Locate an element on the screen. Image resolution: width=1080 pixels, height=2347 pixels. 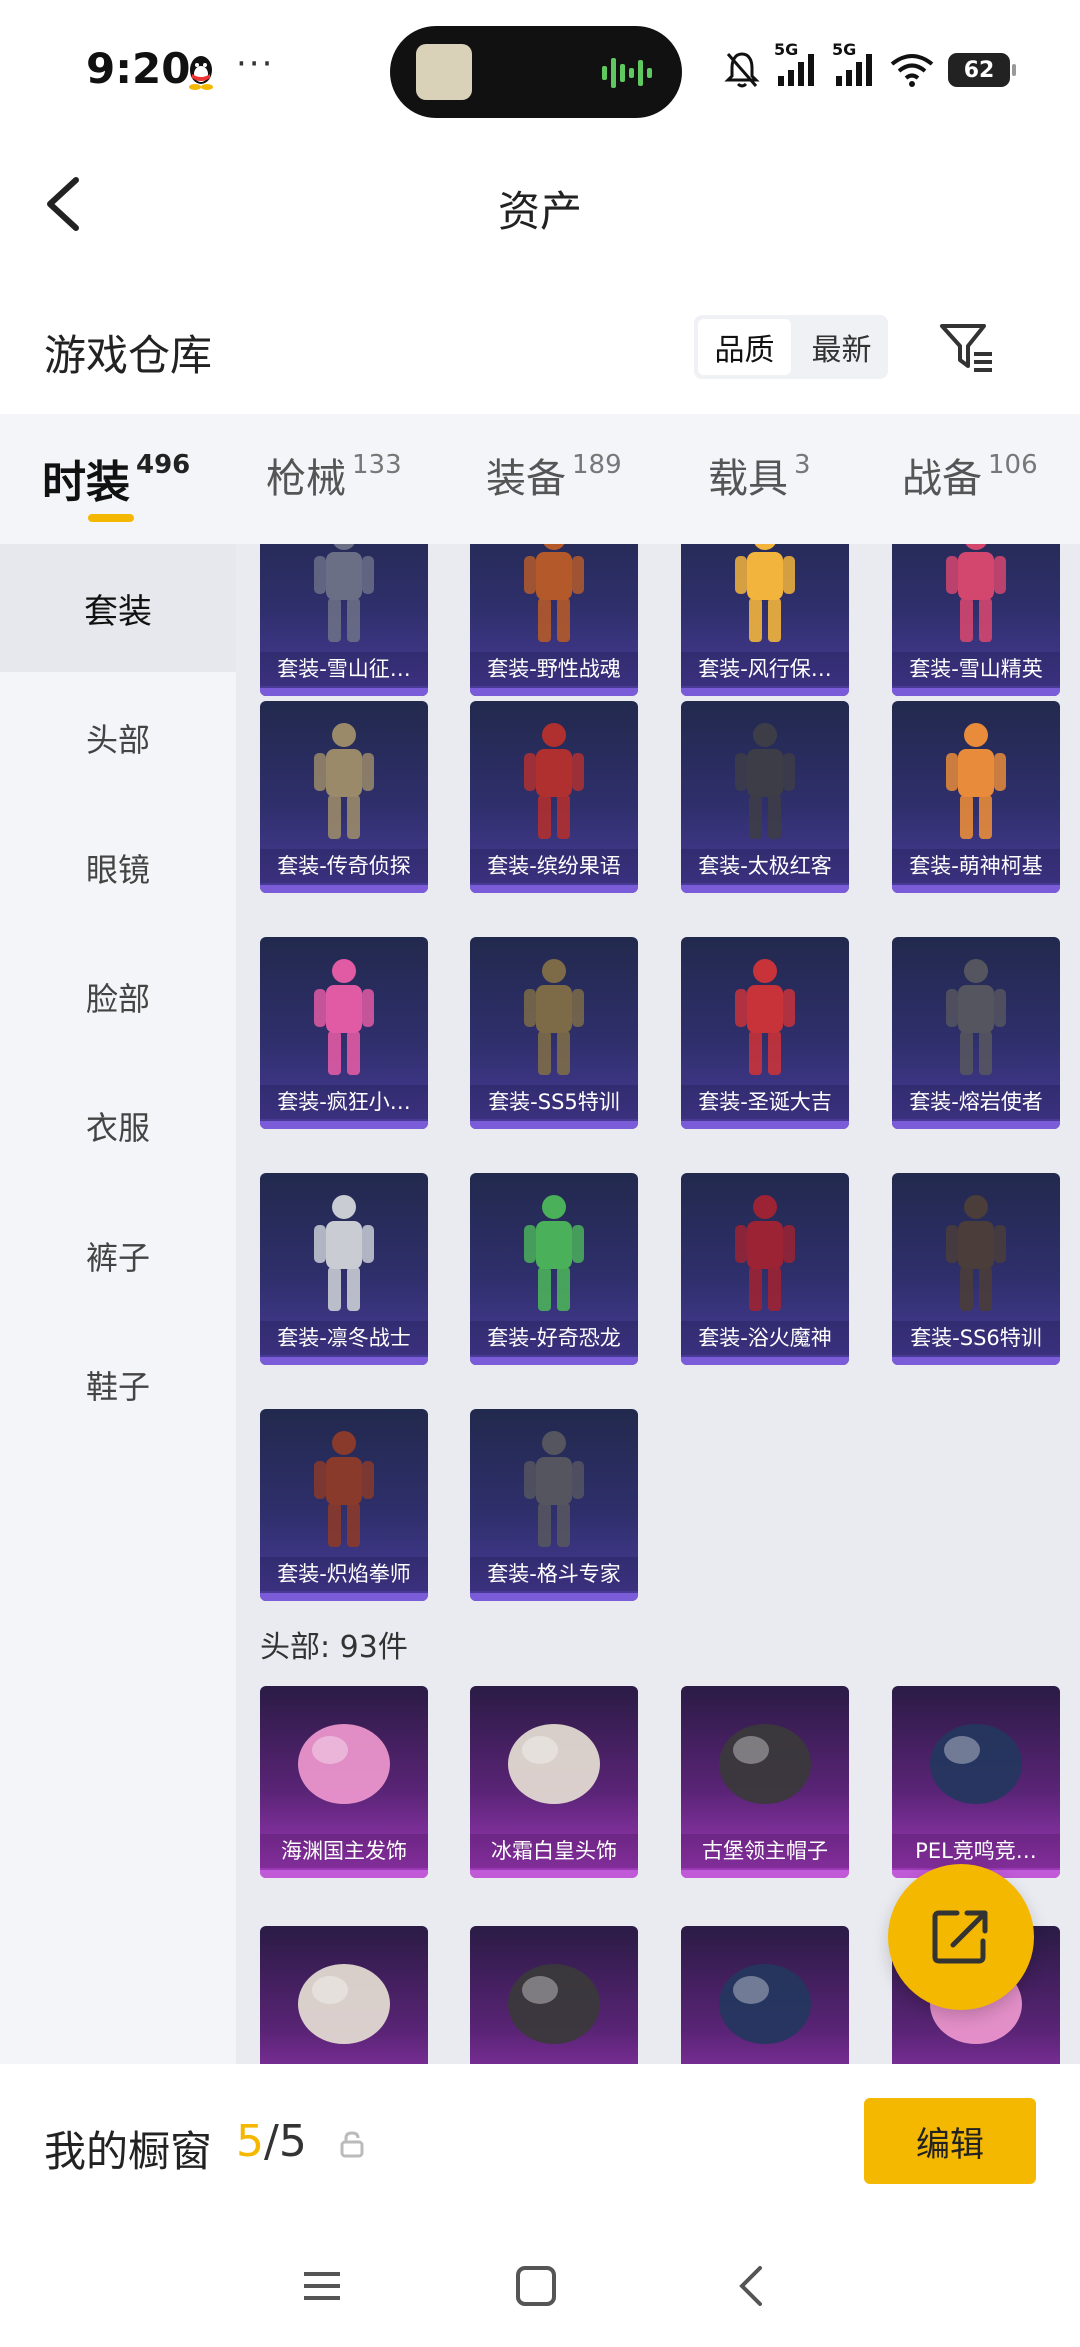
suit-card: 套装-格斗专家 is located at coordinates (554, 1505).